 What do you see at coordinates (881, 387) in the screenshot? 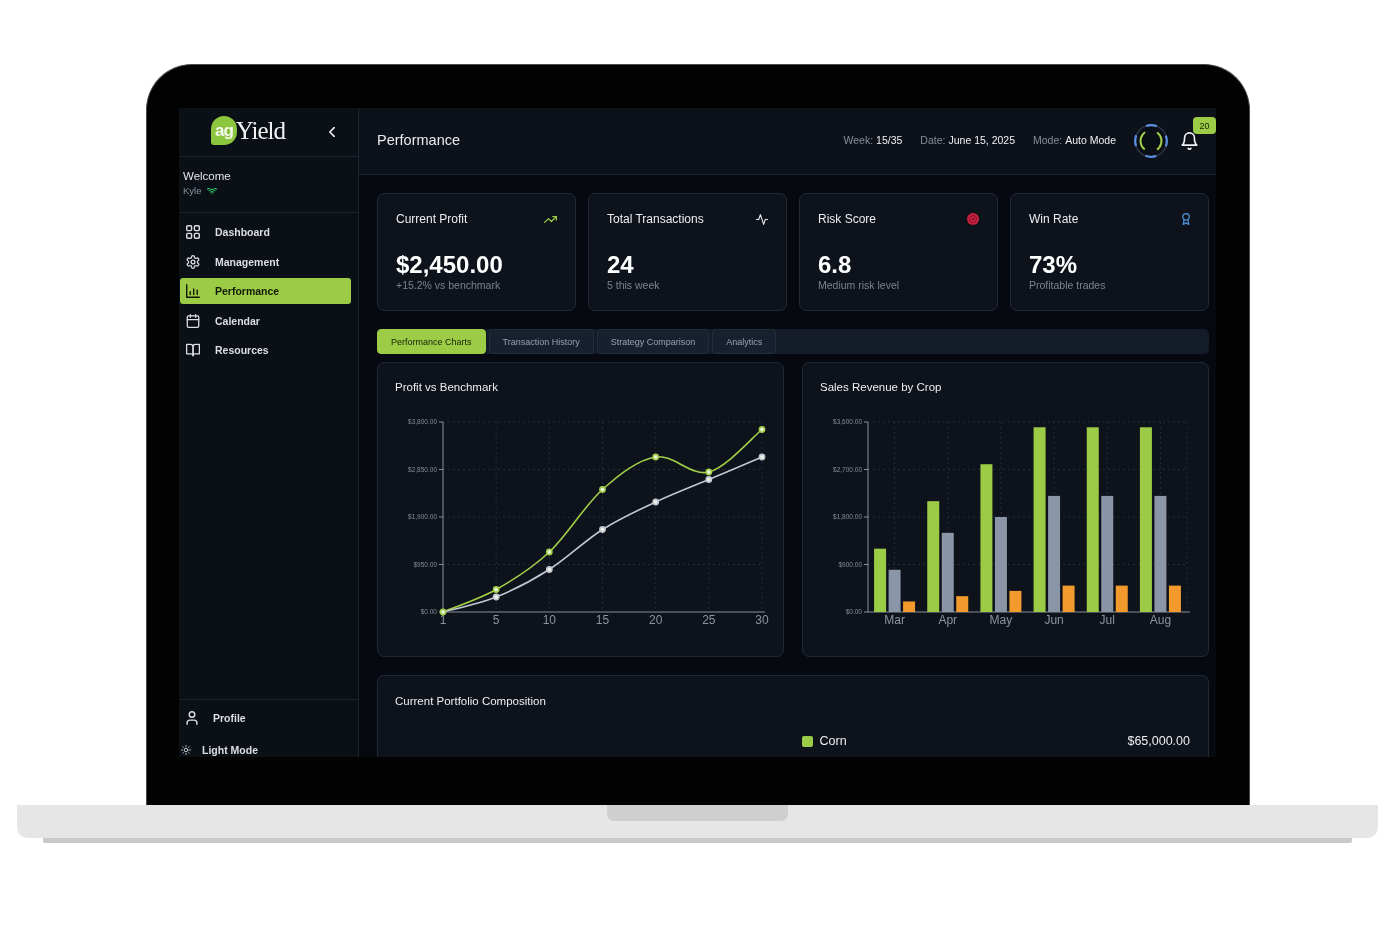
I see `chart-title: Sales Revenue by Crop` at bounding box center [881, 387].